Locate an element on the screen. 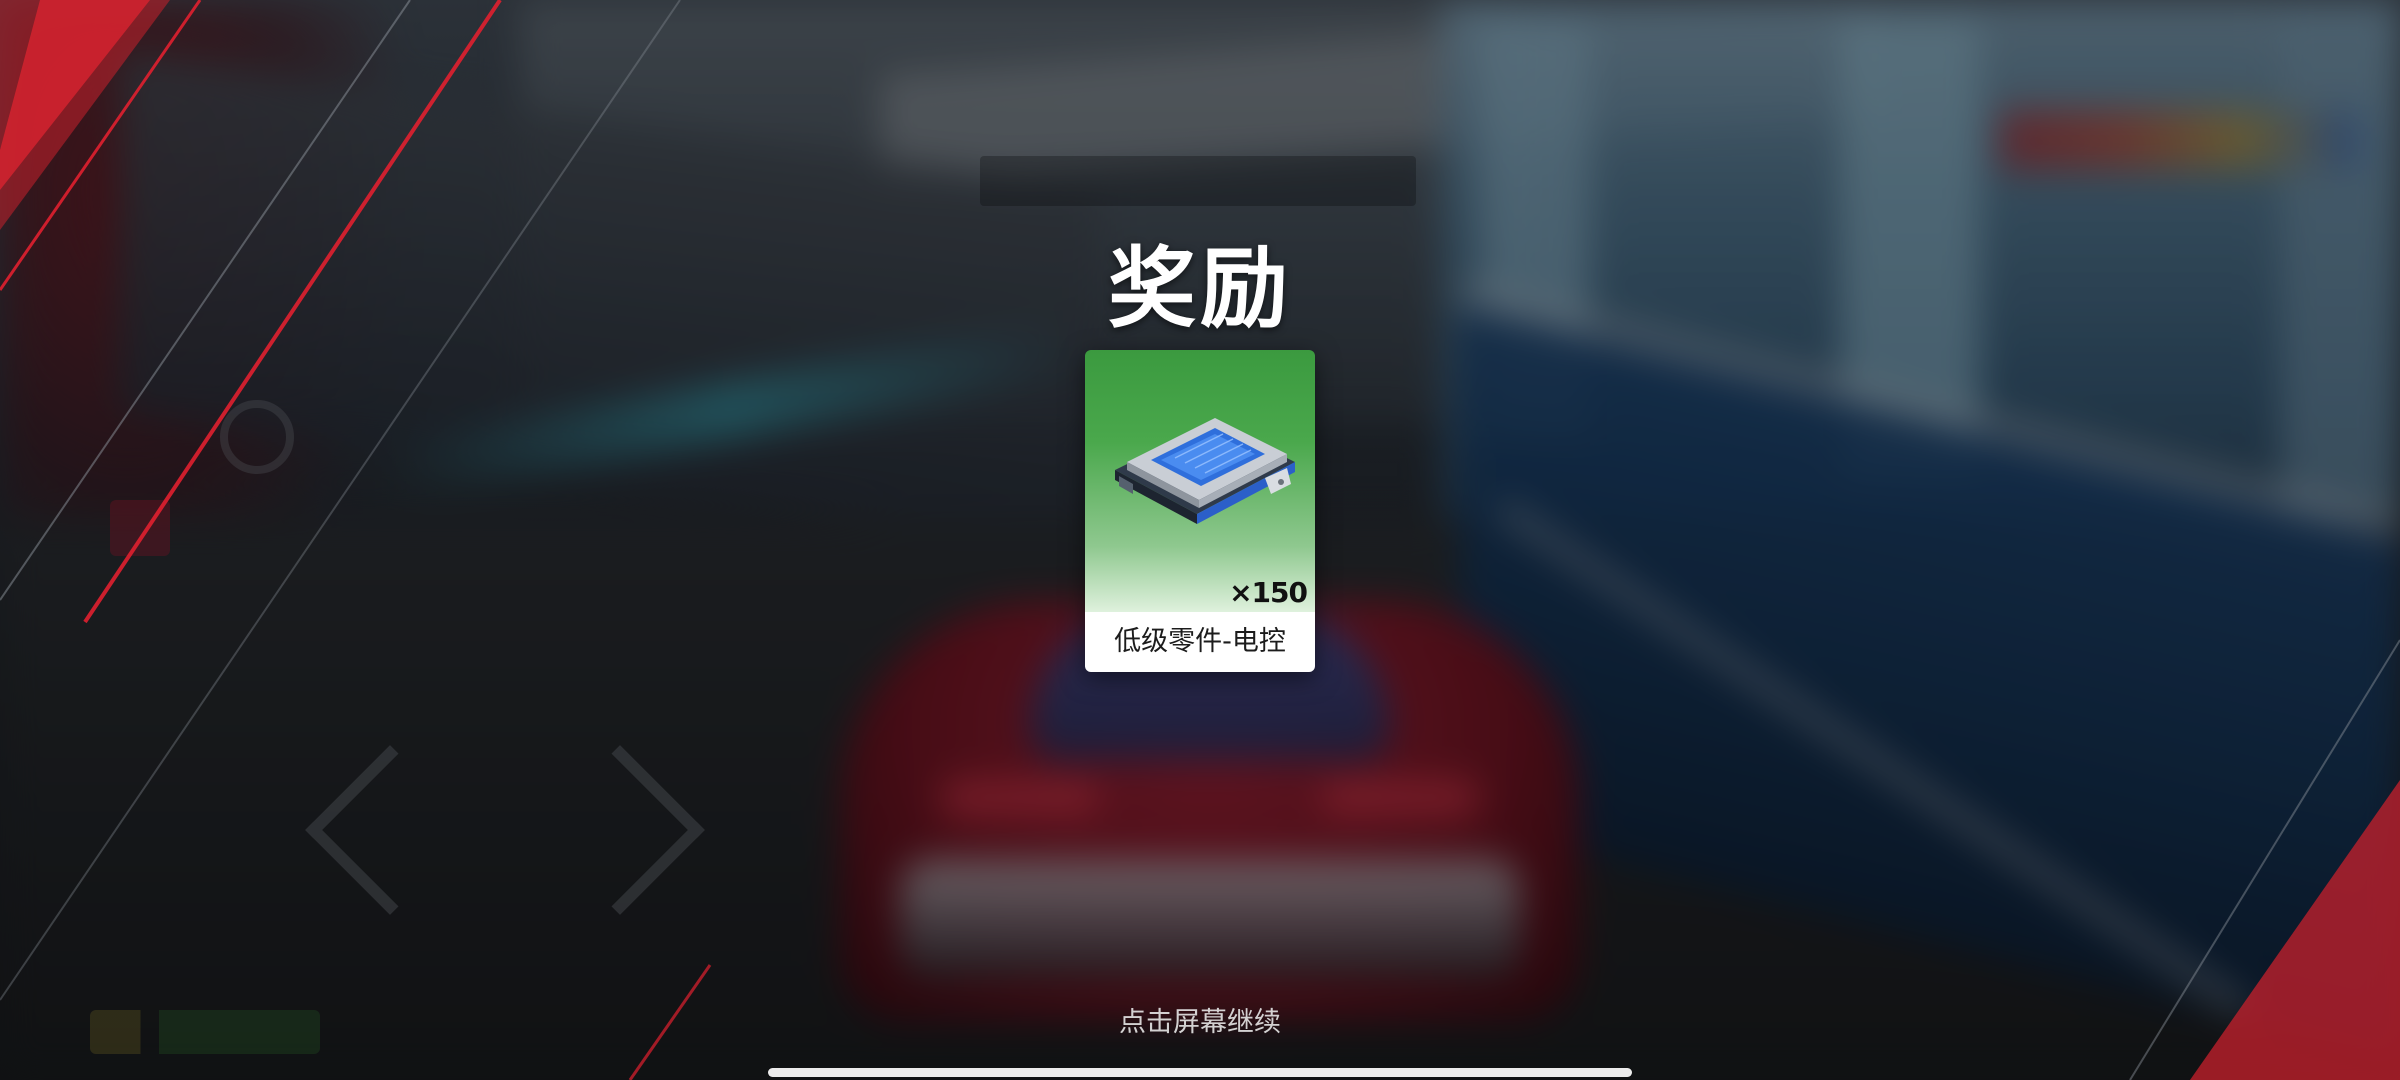 The height and width of the screenshot is (1080, 2400). reward-item-card: ×150 低级零件-电控 is located at coordinates (1200, 511).